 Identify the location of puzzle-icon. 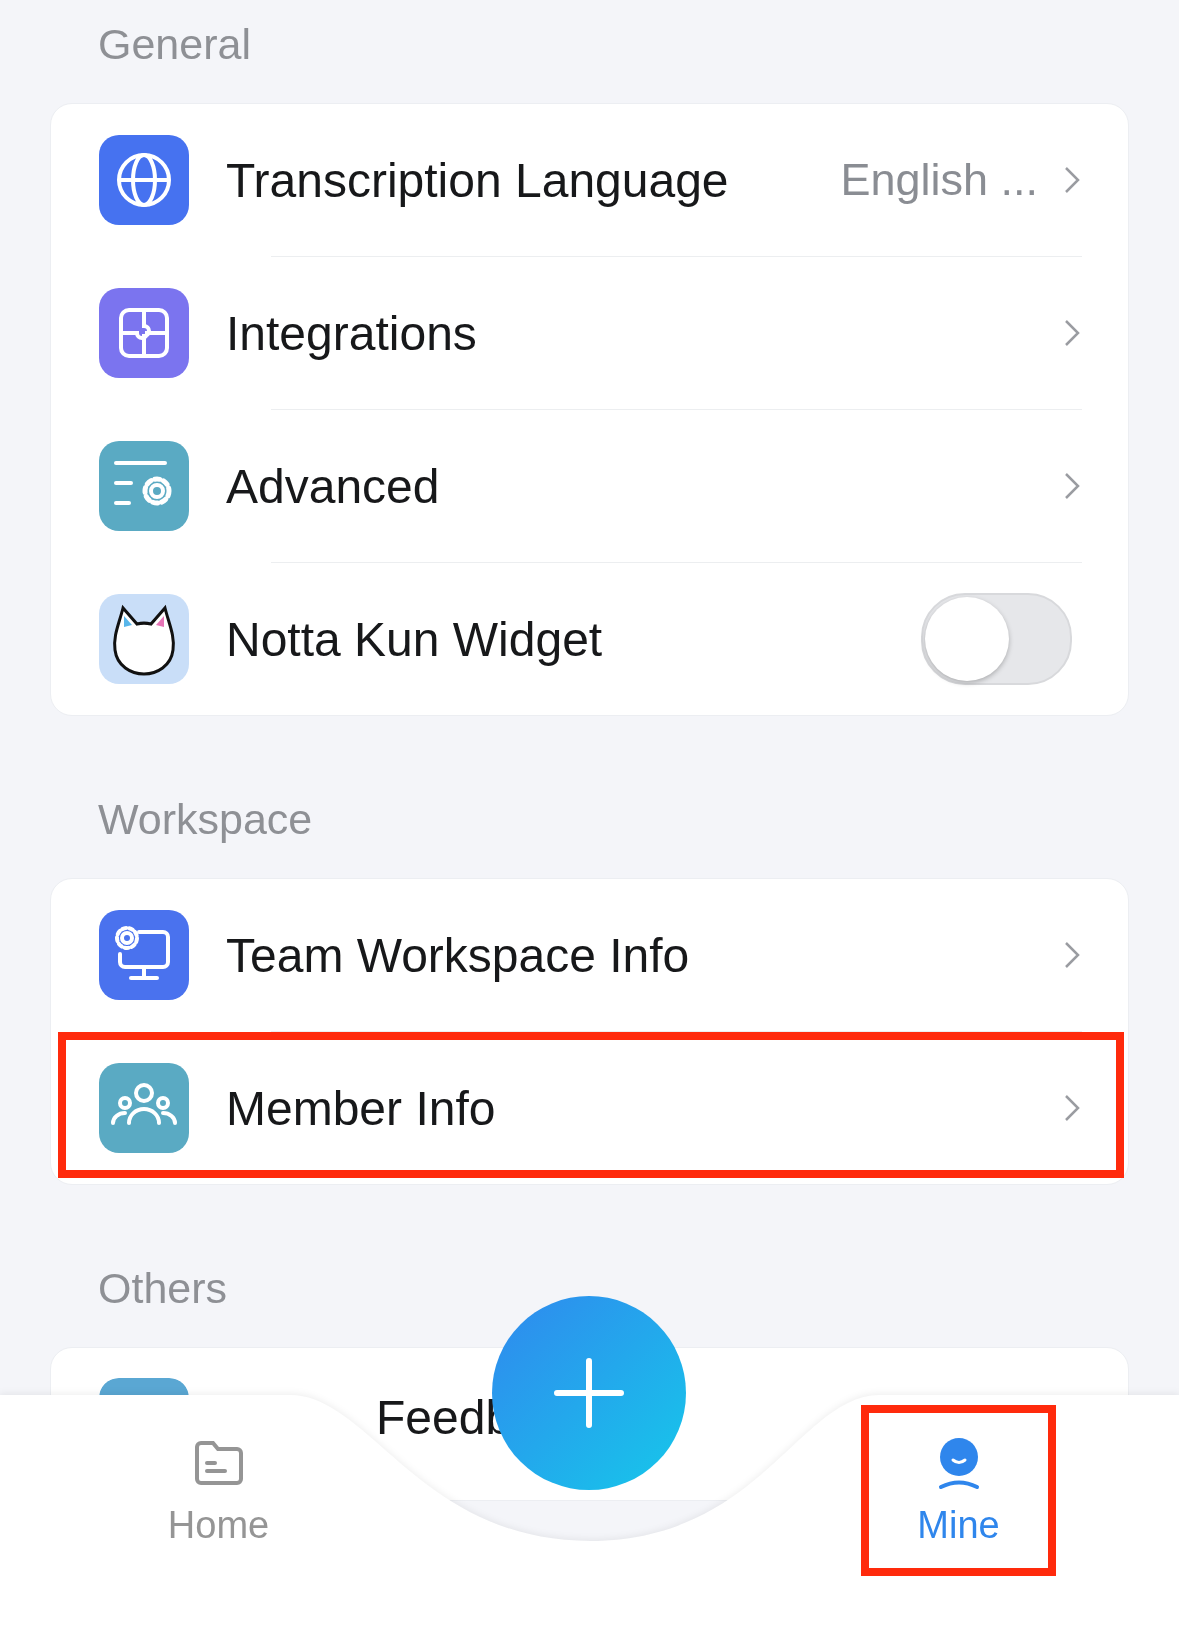
(144, 333).